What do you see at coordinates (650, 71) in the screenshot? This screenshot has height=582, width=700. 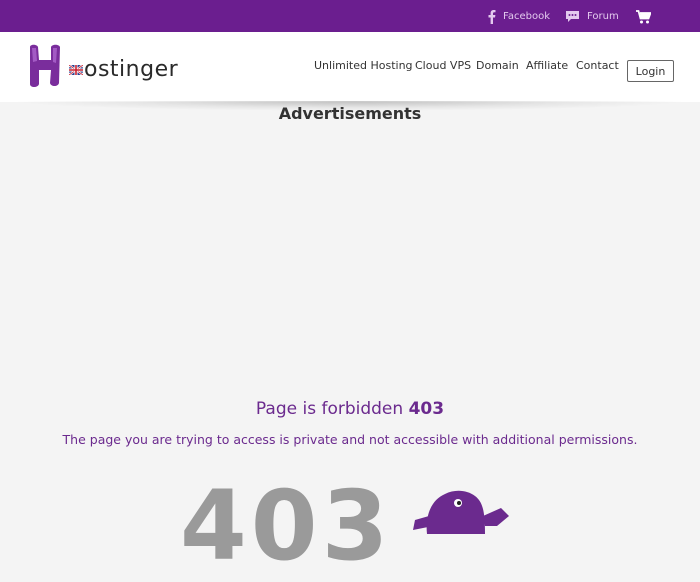 I see `login-button: Login` at bounding box center [650, 71].